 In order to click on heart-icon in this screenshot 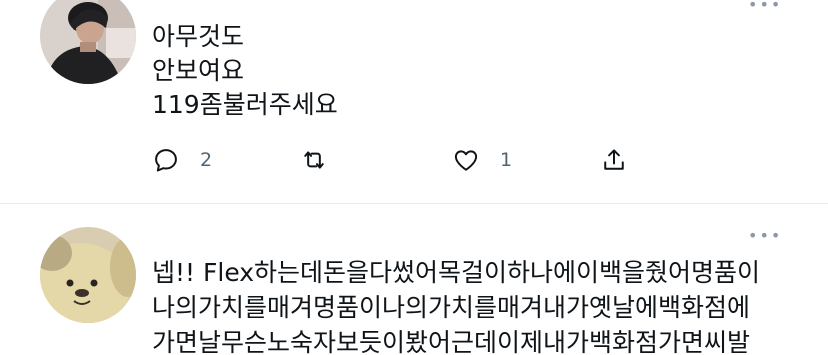, I will do `click(466, 160)`.